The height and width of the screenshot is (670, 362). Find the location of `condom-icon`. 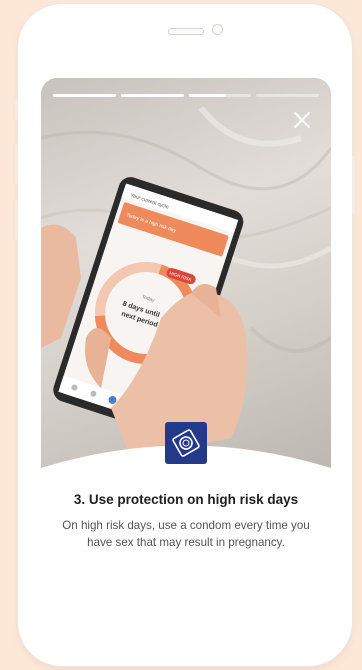

condom-icon is located at coordinates (186, 443).